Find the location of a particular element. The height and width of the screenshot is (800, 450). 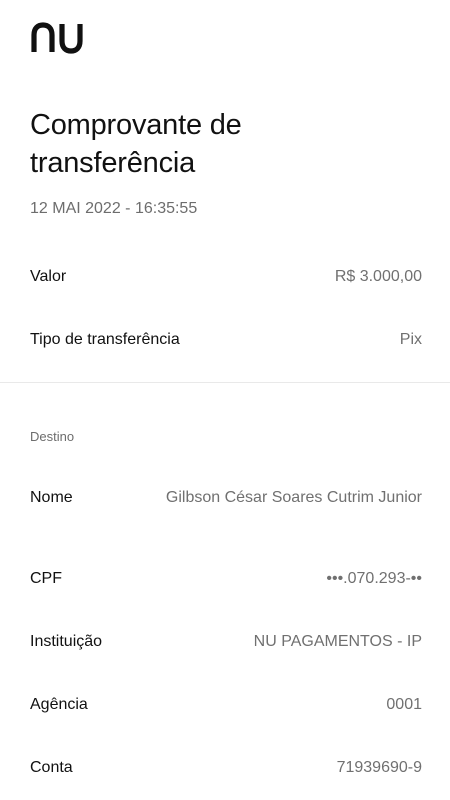

valor-label: Valor is located at coordinates (48, 276).